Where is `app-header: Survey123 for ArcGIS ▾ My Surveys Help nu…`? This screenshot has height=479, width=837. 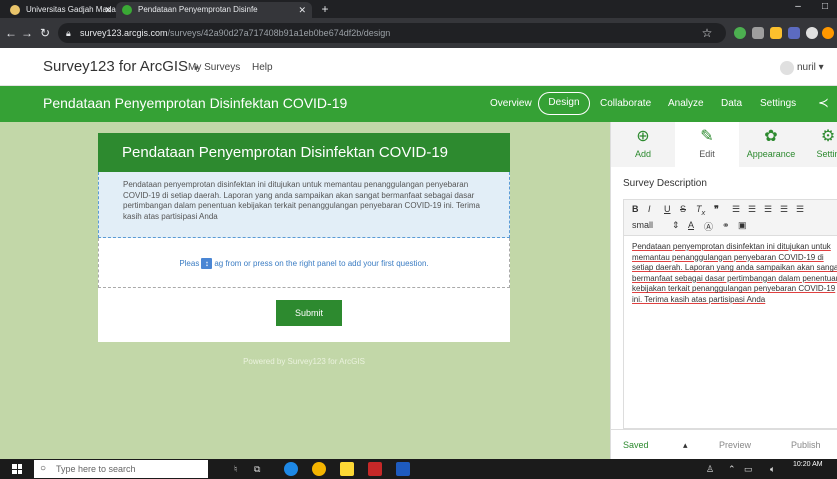 app-header: Survey123 for ArcGIS ▾ My Surveys Help nu… is located at coordinates (418, 67).